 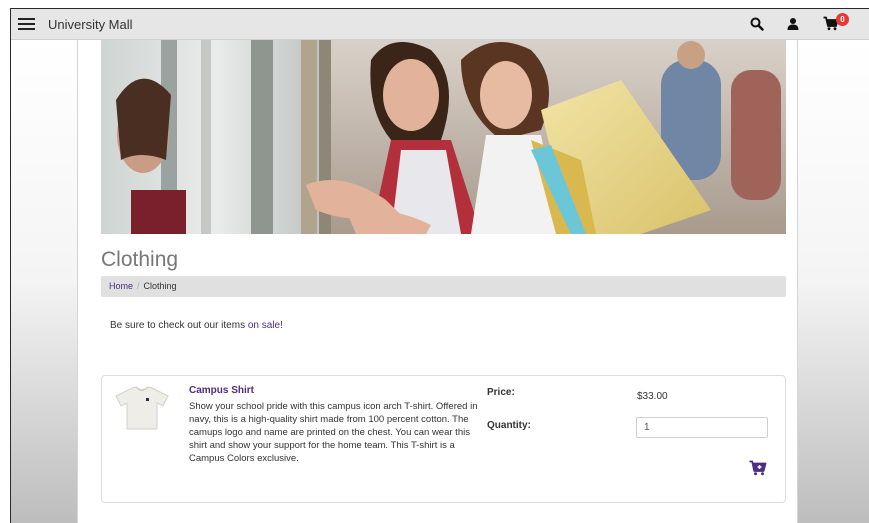 I want to click on product-thumbnail, so click(x=142, y=410).